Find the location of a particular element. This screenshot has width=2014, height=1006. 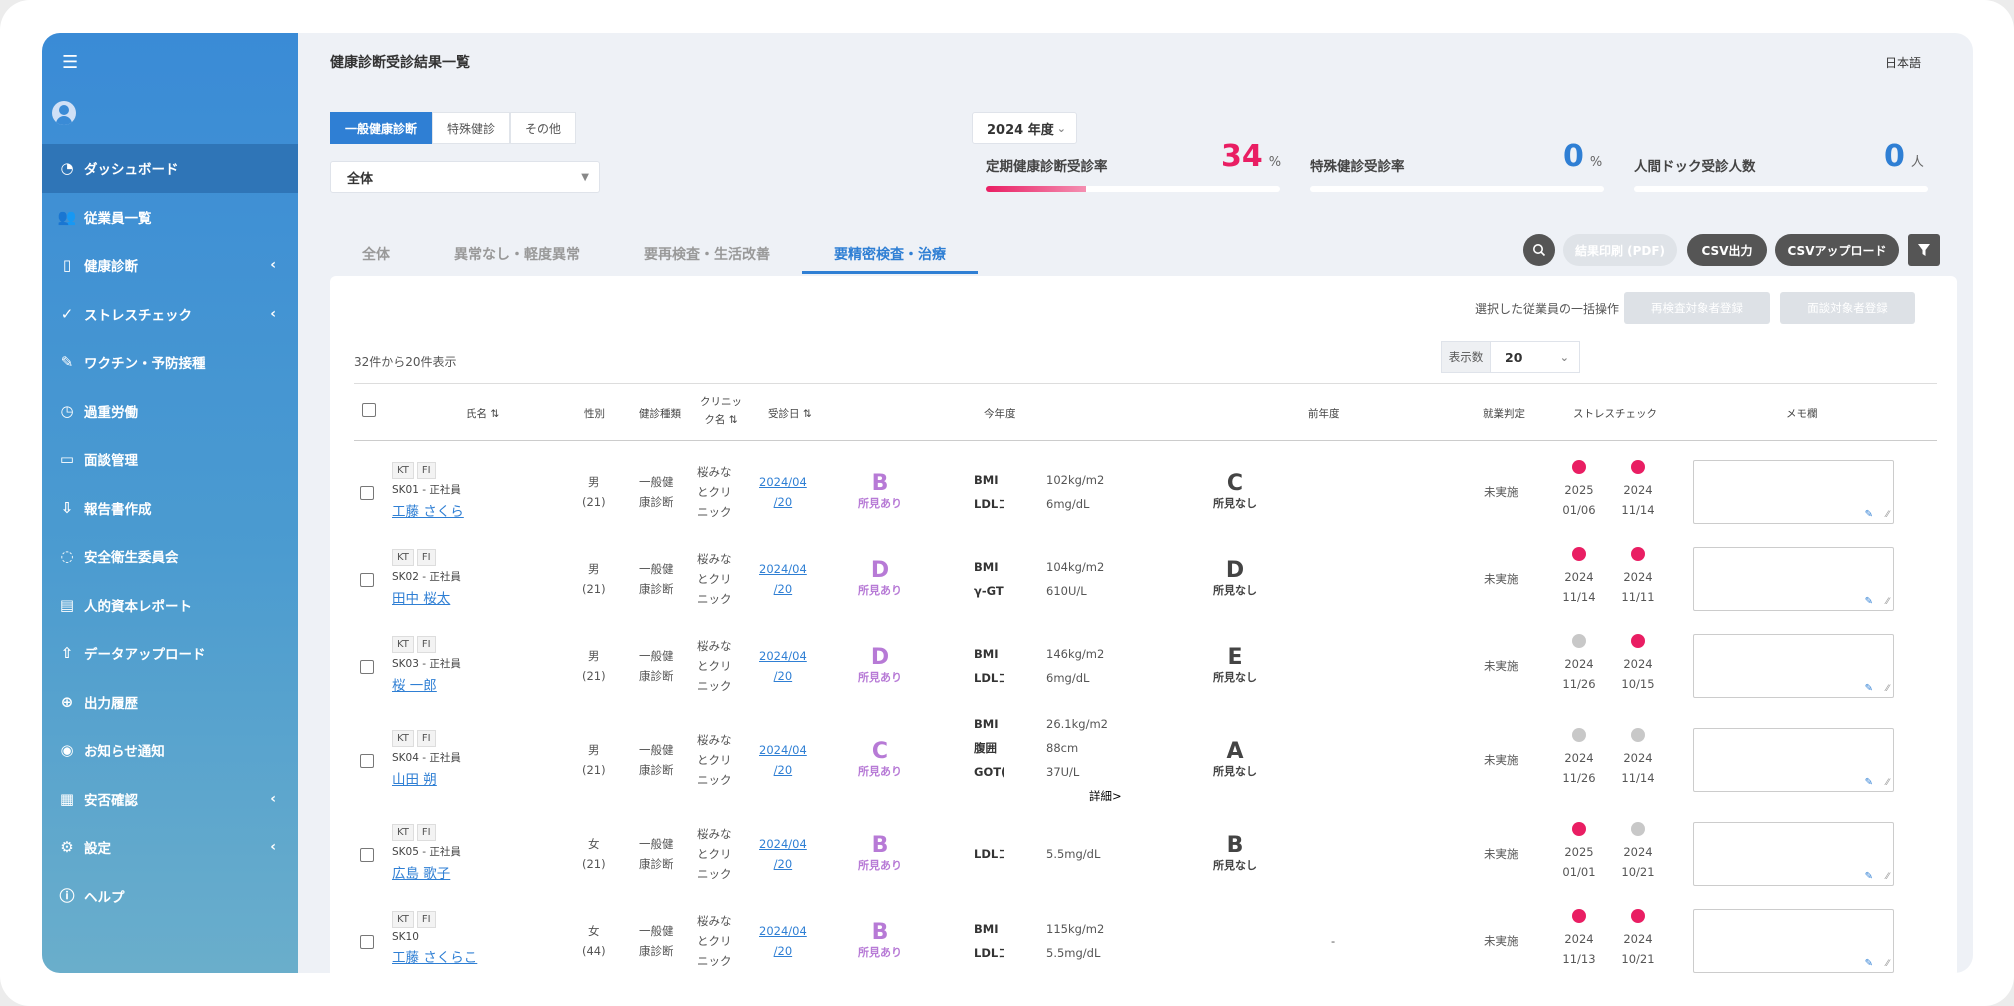

seg-other: その他 is located at coordinates (543, 128).